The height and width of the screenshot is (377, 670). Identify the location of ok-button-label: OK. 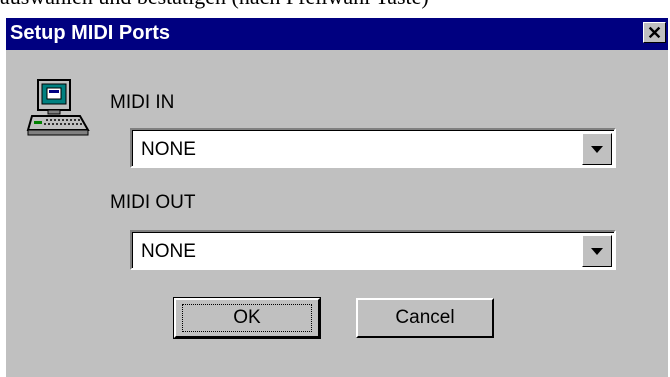
(247, 318).